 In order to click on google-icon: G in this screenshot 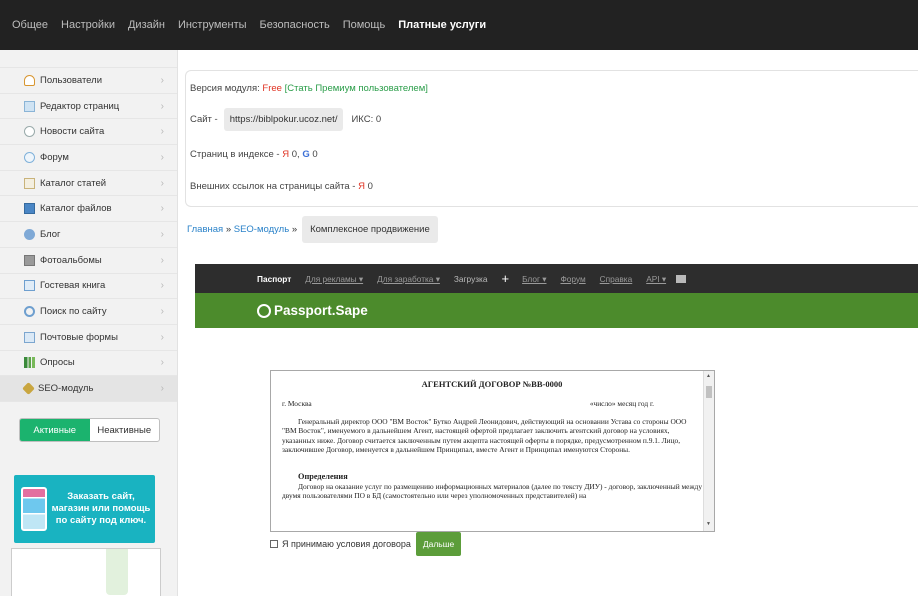, I will do `click(306, 154)`.